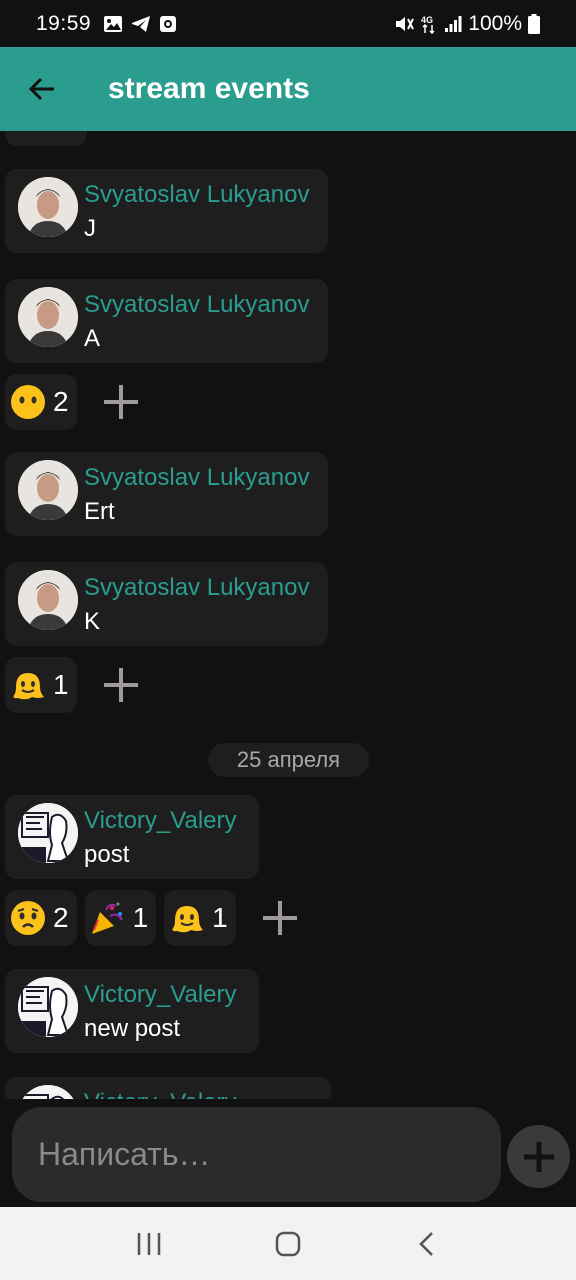 This screenshot has width=576, height=1280. Describe the element at coordinates (108, 918) in the screenshot. I see `party-popper-icon` at that location.